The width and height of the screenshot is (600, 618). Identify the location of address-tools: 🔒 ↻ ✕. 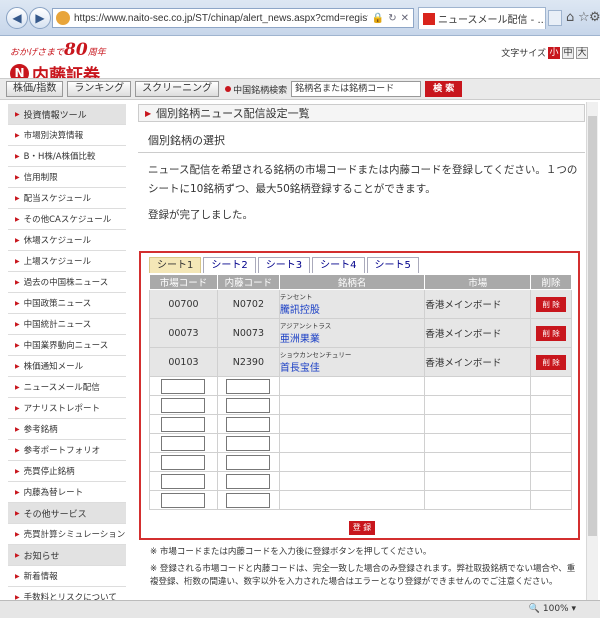
(390, 18).